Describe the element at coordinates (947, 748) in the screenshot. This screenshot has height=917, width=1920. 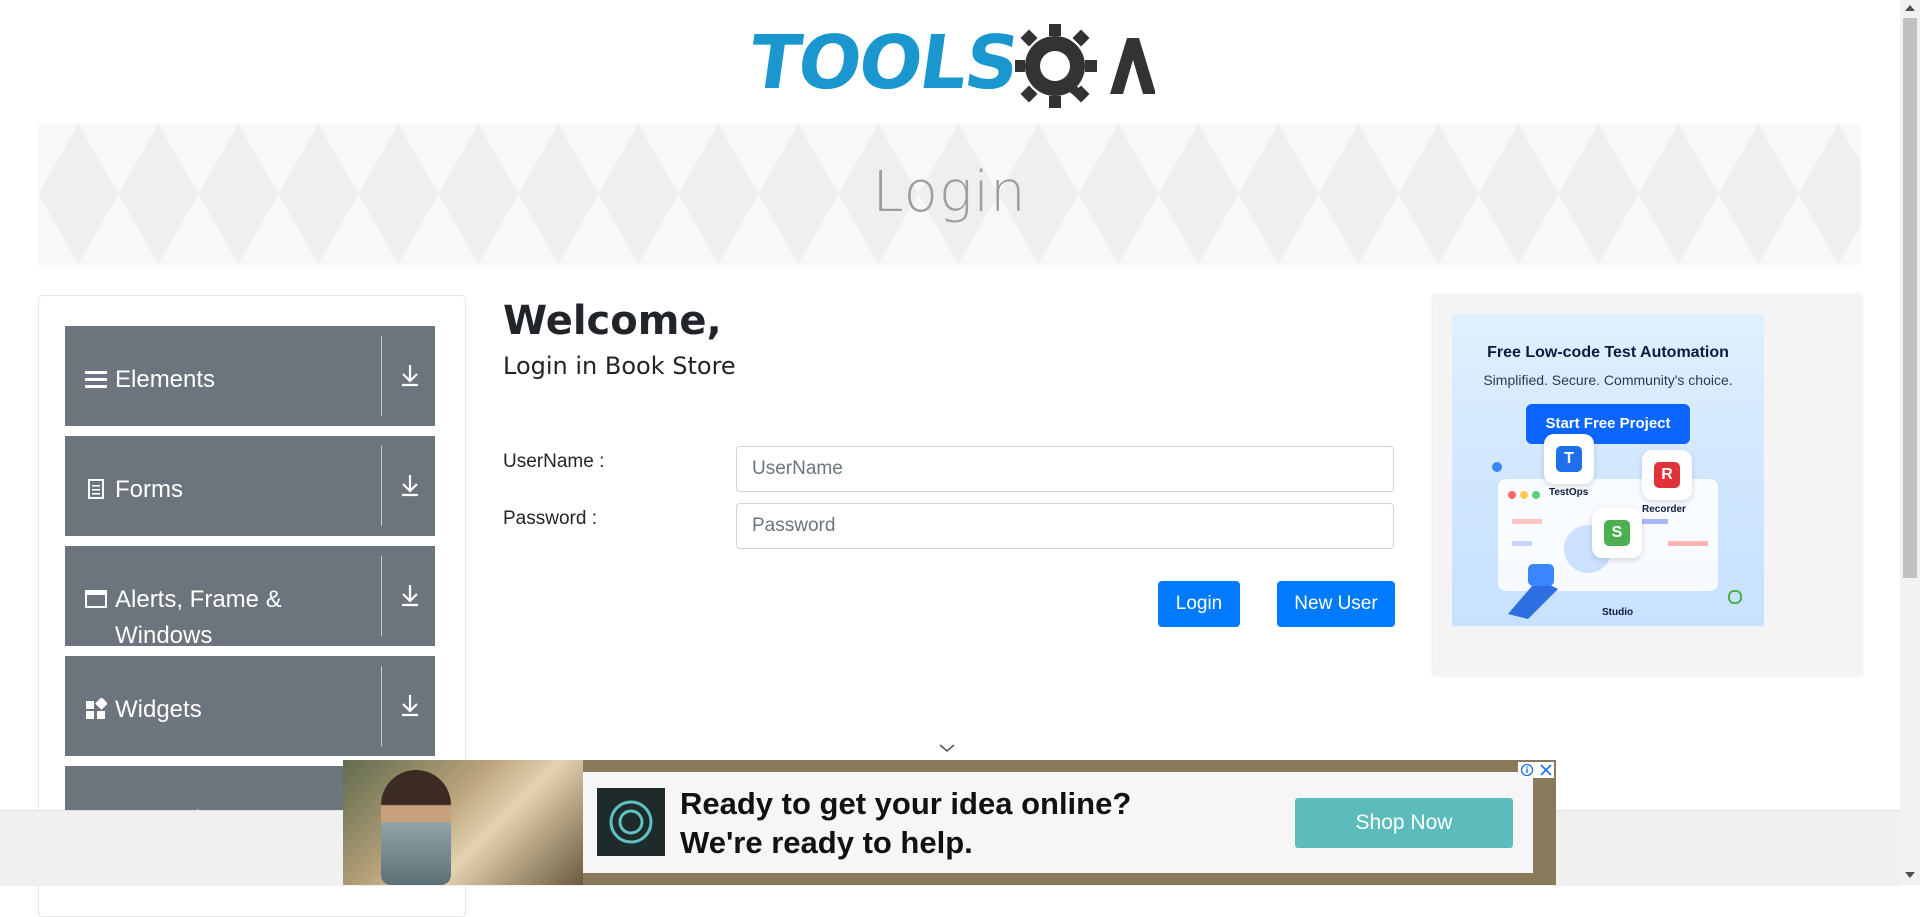
I see `chevron-down-icon` at that location.